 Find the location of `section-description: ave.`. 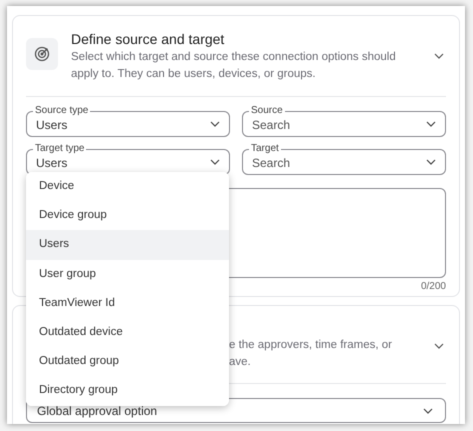

section-description: ave. is located at coordinates (240, 362).